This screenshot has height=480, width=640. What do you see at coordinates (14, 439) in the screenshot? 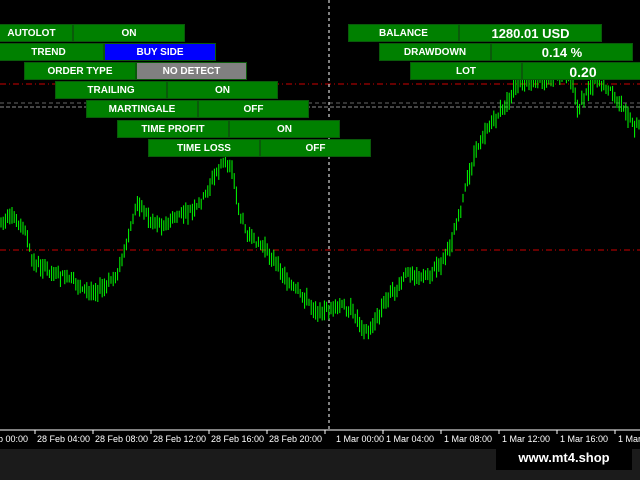
I see `time-tick: b 00:00` at bounding box center [14, 439].